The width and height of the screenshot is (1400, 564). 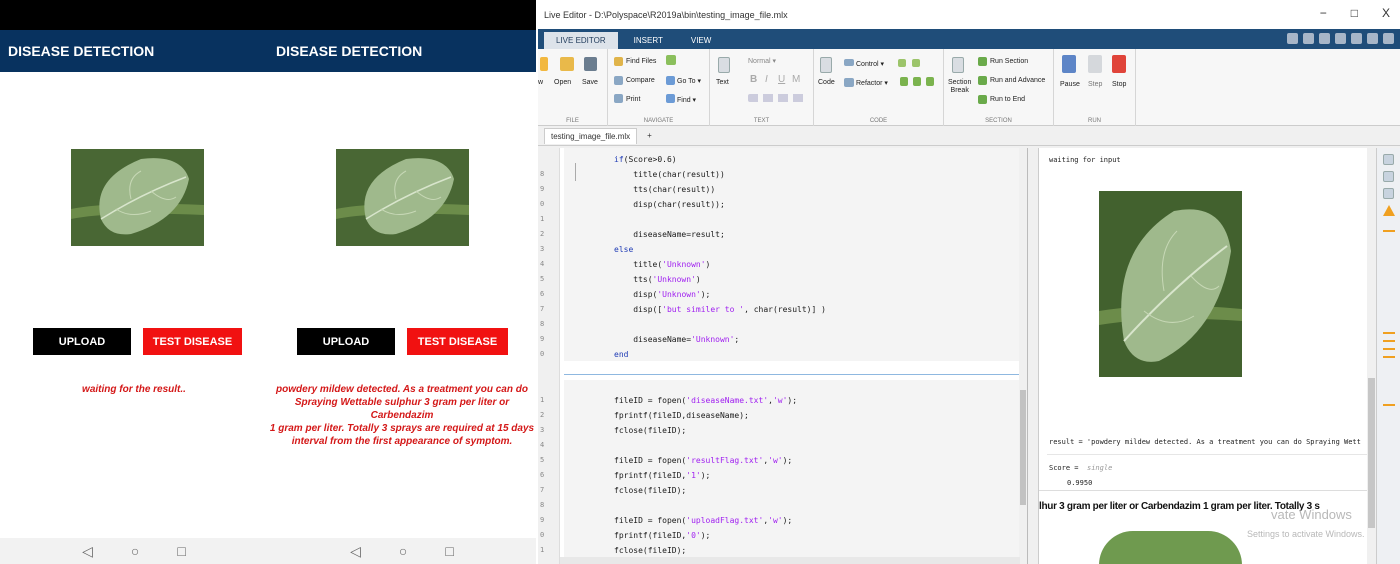 I want to click on code-line: diseaseName='Unknown';, so click(x=676, y=339).